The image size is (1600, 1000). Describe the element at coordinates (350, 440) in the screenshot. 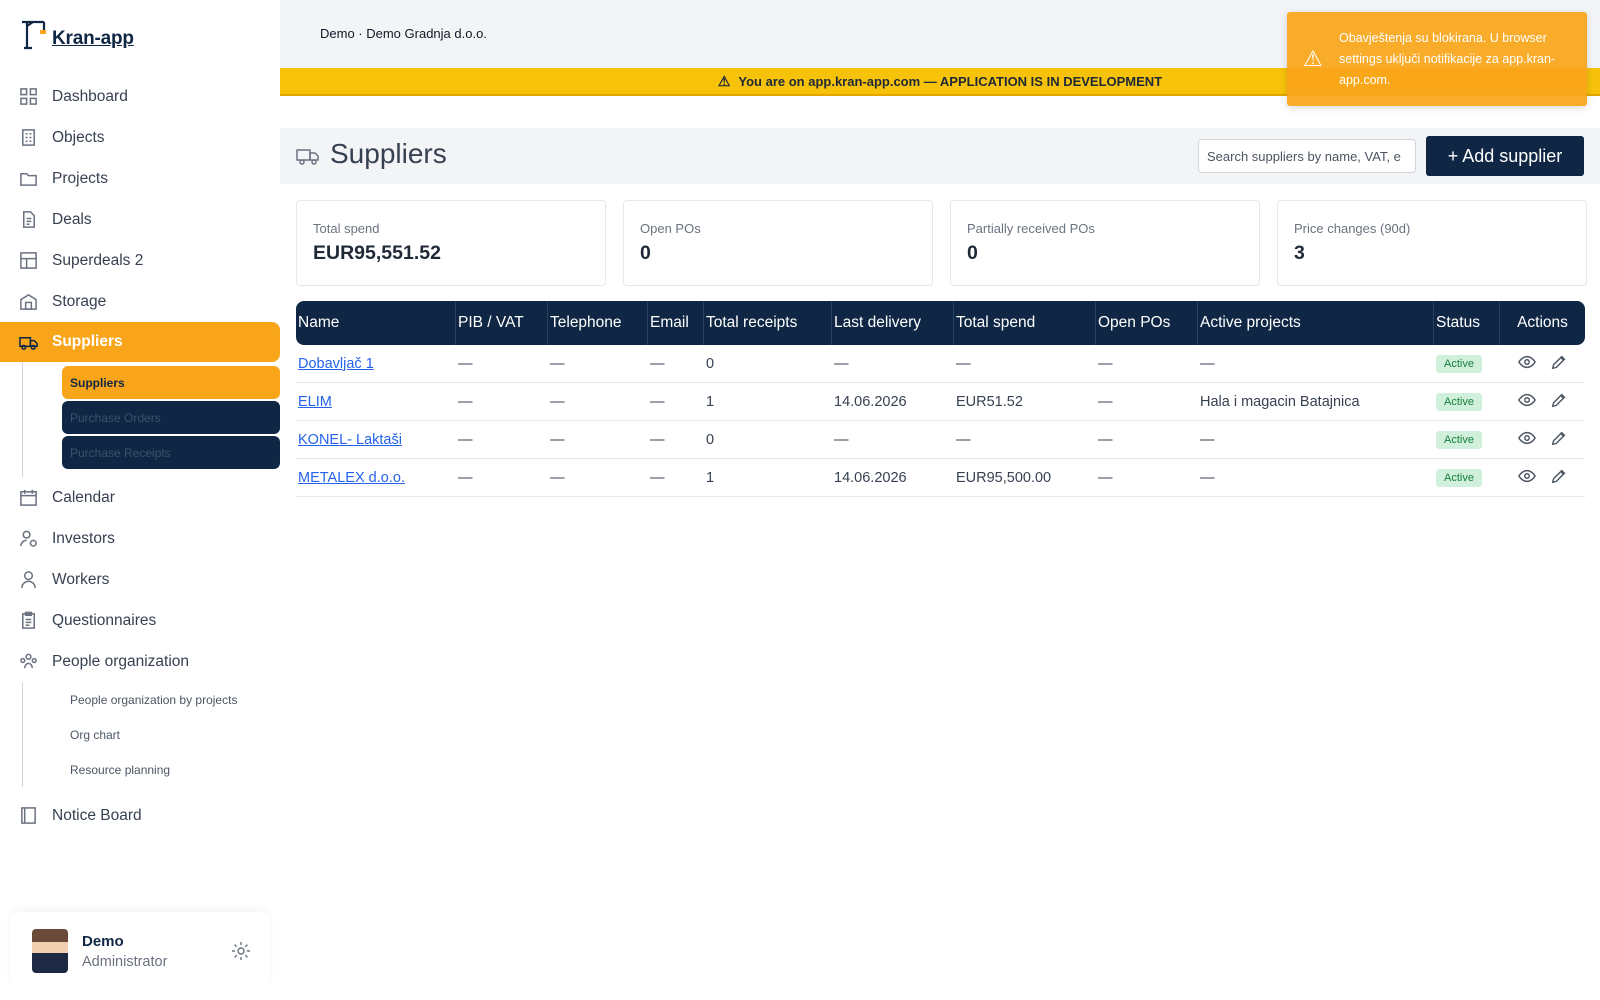

I see `supplier-name-link: KONEL- Laktaši` at that location.